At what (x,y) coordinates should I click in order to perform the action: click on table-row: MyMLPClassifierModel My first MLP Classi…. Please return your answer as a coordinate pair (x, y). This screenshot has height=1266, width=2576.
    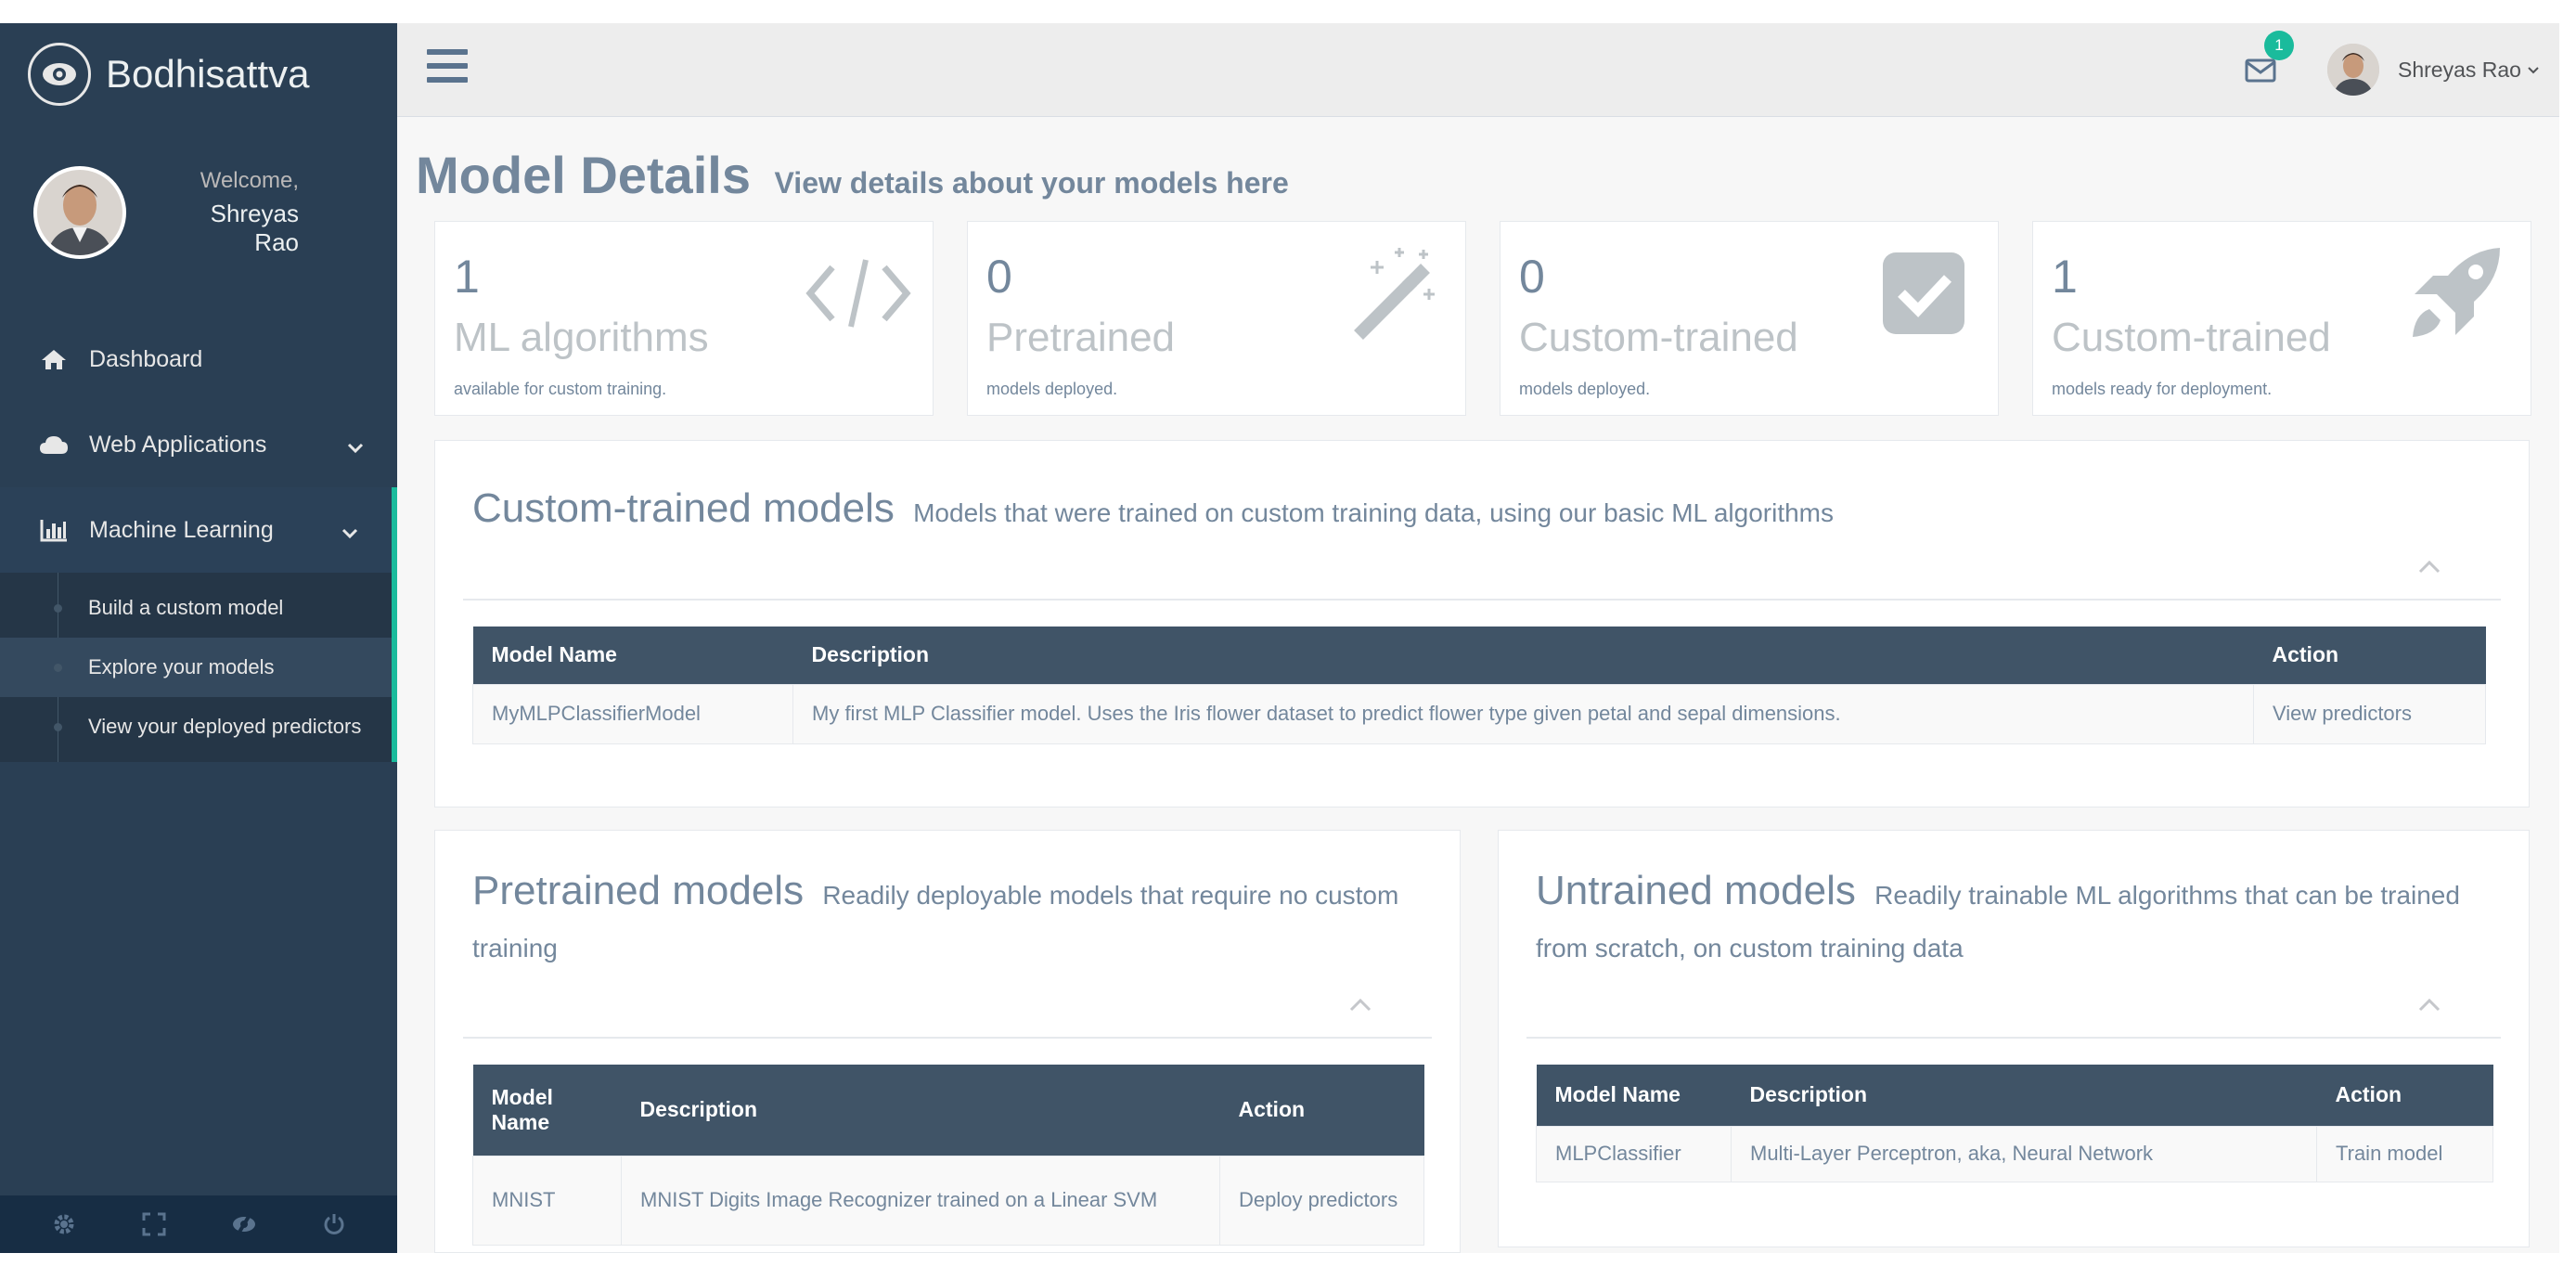
    Looking at the image, I should click on (1479, 713).